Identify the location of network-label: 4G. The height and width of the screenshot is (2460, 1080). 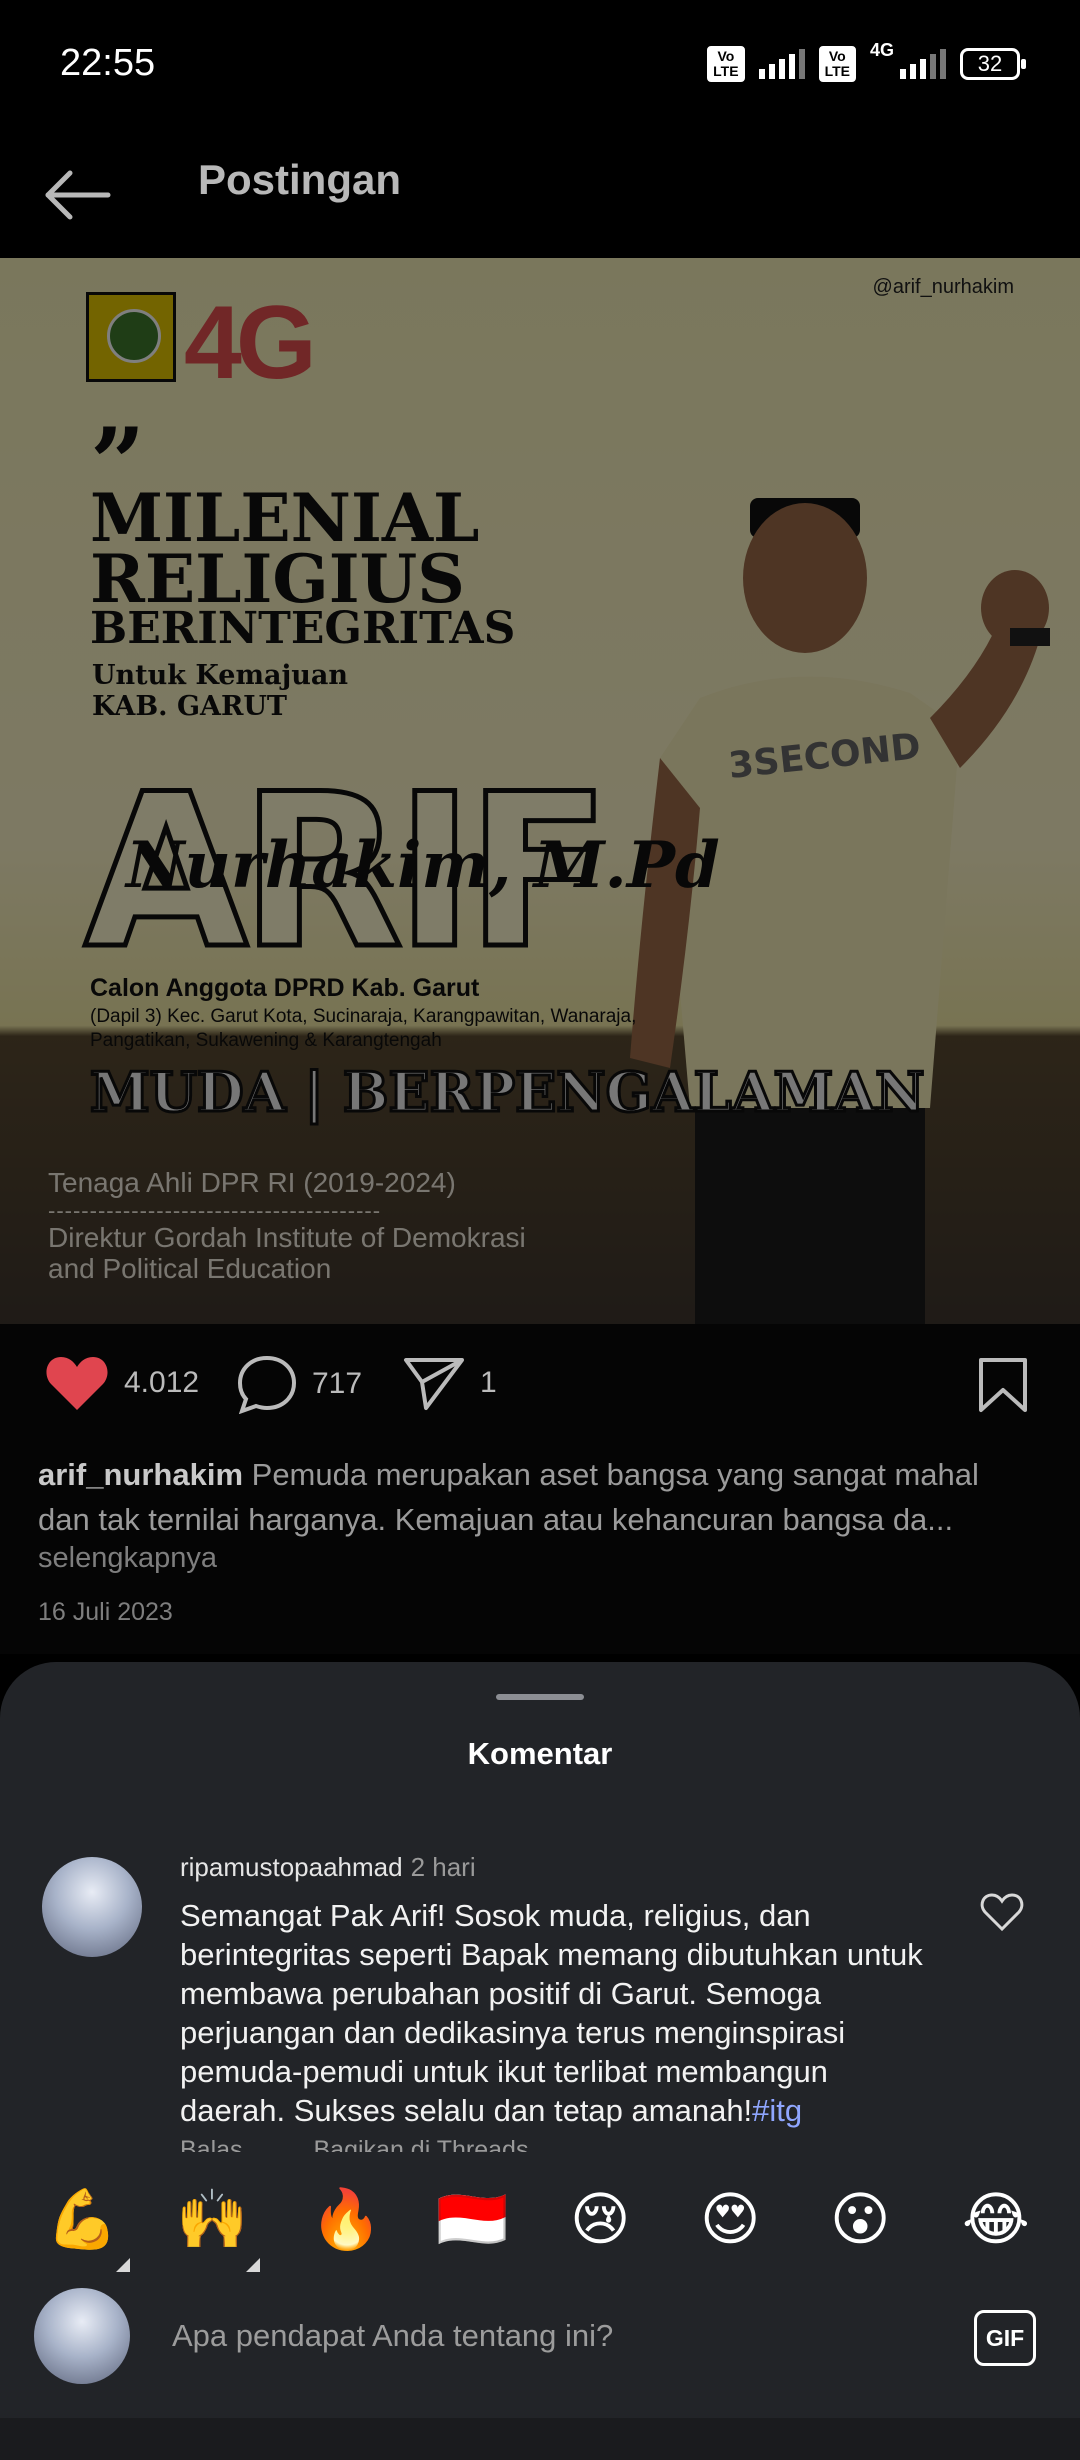
(881, 50).